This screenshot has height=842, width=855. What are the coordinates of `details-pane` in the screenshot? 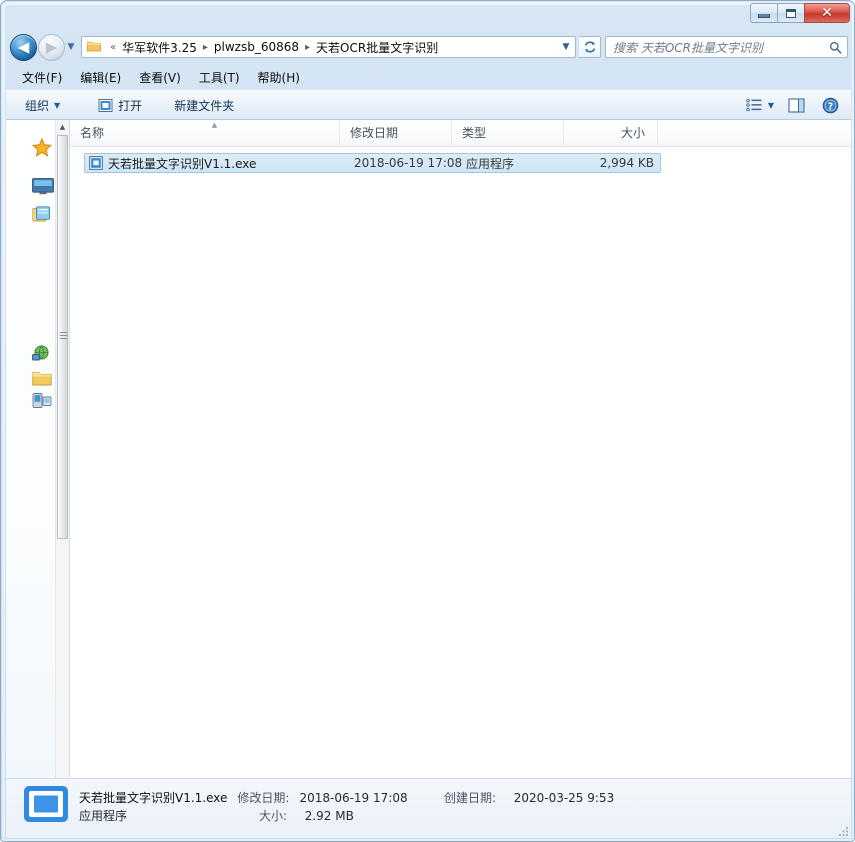 It's located at (428, 808).